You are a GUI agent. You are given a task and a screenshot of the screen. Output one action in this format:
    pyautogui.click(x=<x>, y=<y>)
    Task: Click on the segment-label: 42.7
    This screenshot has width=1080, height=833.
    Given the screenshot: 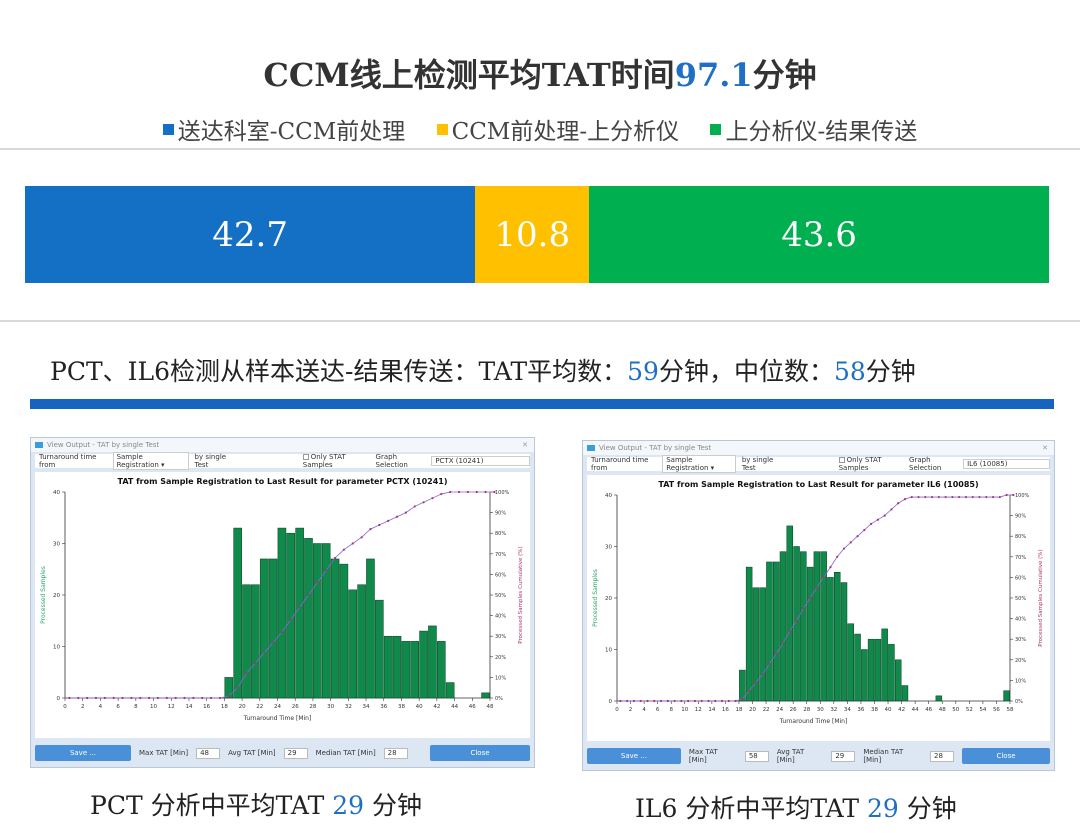 What is the action you would take?
    pyautogui.click(x=250, y=234)
    